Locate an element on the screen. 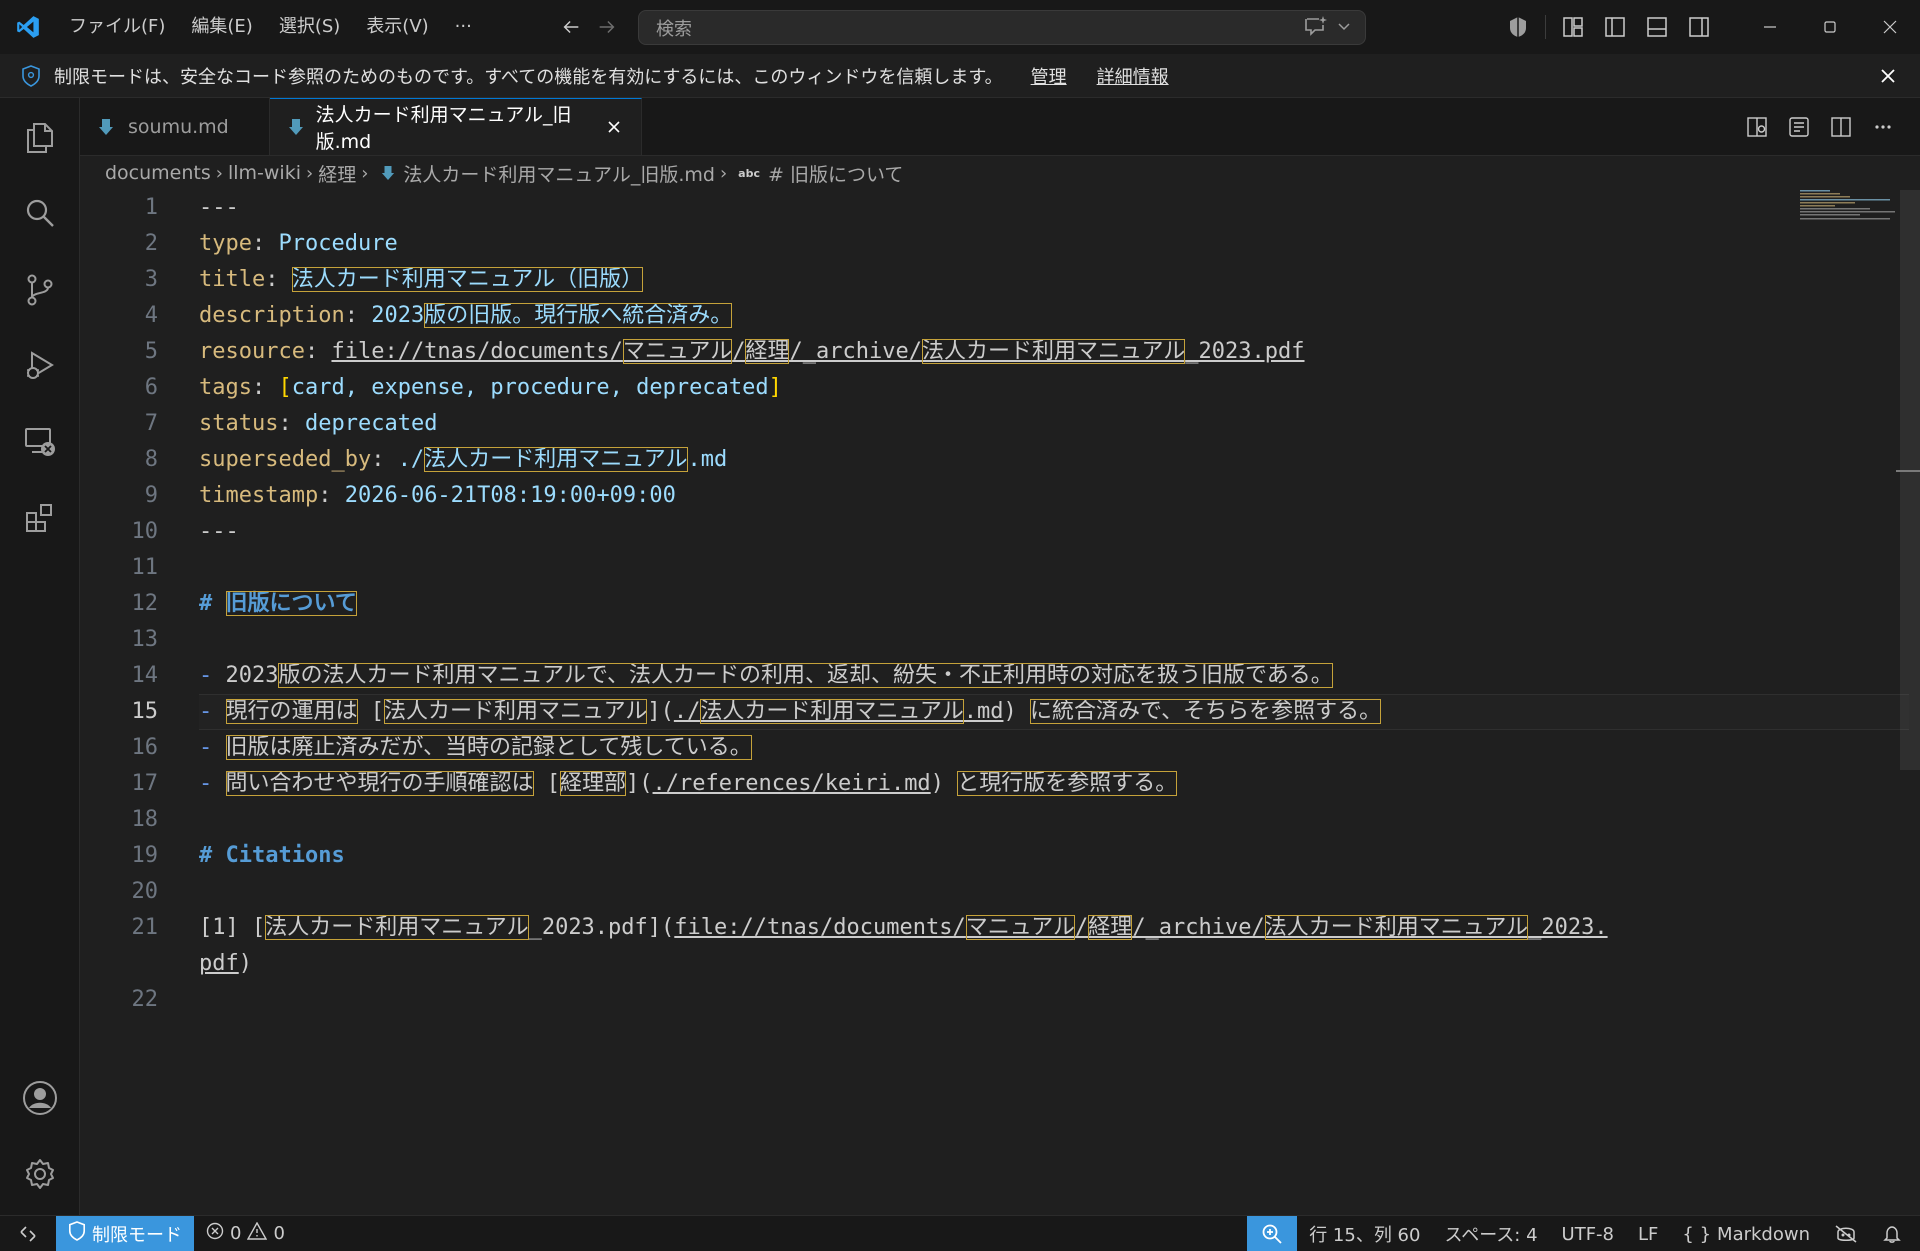  menu-more: ··· is located at coordinates (463, 27).